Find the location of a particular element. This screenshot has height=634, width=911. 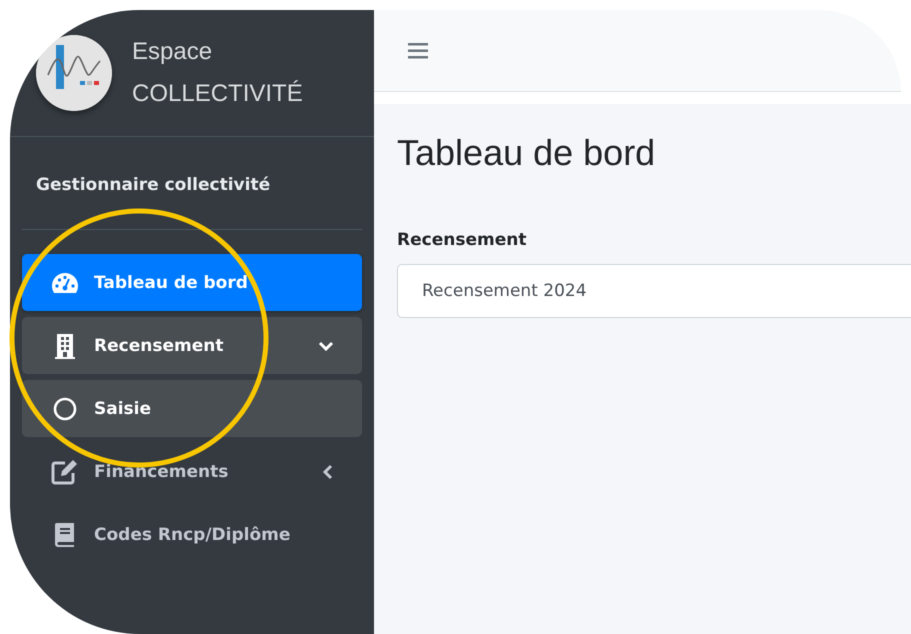

nav-item: Recensement is located at coordinates (192, 345).